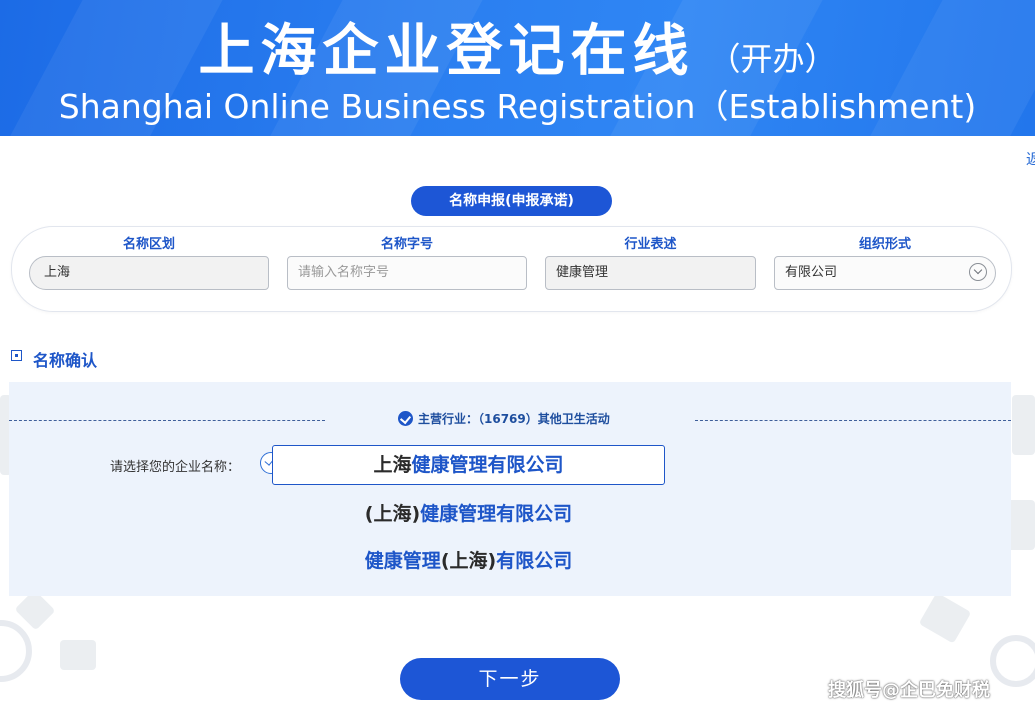 This screenshot has height=709, width=1035. I want to click on name-option-part: 健康管理, so click(402, 561).